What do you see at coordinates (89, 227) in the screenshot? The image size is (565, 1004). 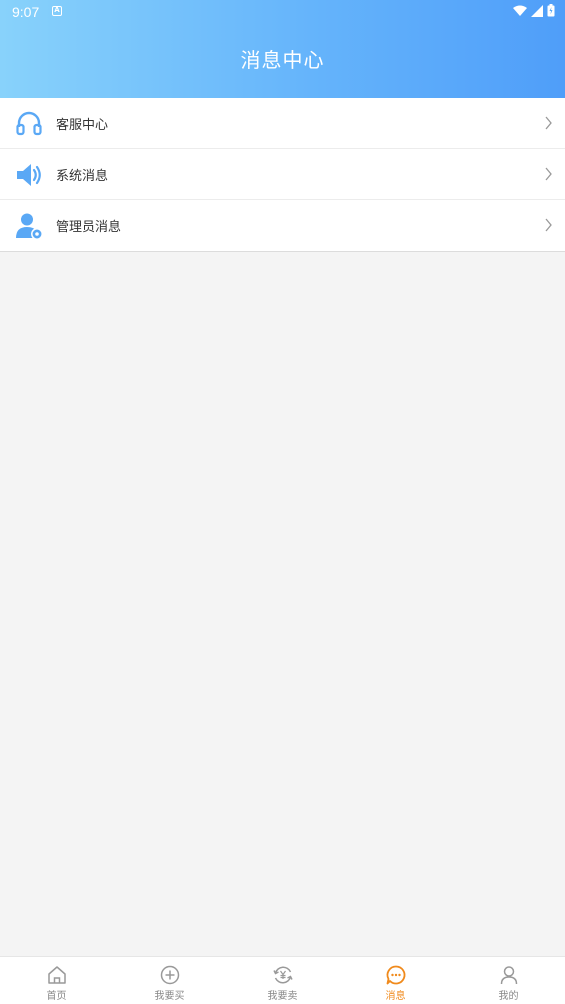 I see `menu-item-label: 管理员消息` at bounding box center [89, 227].